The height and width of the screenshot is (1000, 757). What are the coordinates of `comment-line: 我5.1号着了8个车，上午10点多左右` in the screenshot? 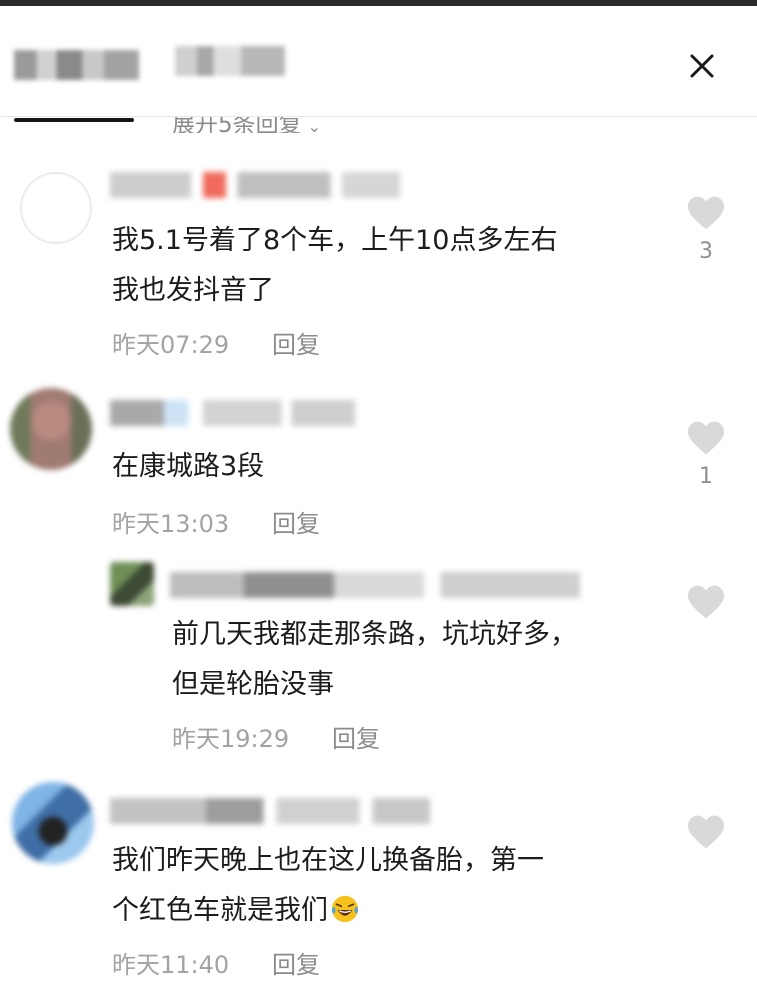 It's located at (335, 240).